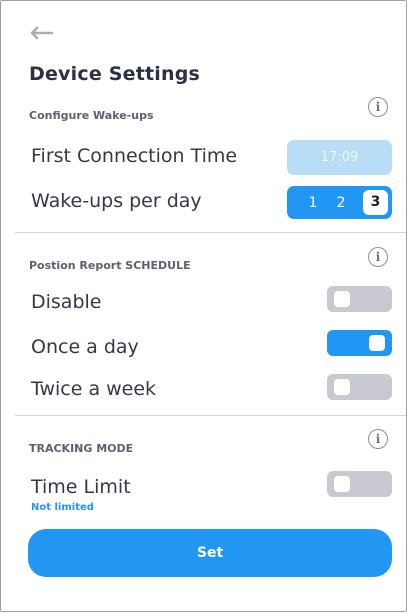 This screenshot has height=614, width=409. What do you see at coordinates (359, 343) in the screenshot?
I see `once-a-day-toggle` at bounding box center [359, 343].